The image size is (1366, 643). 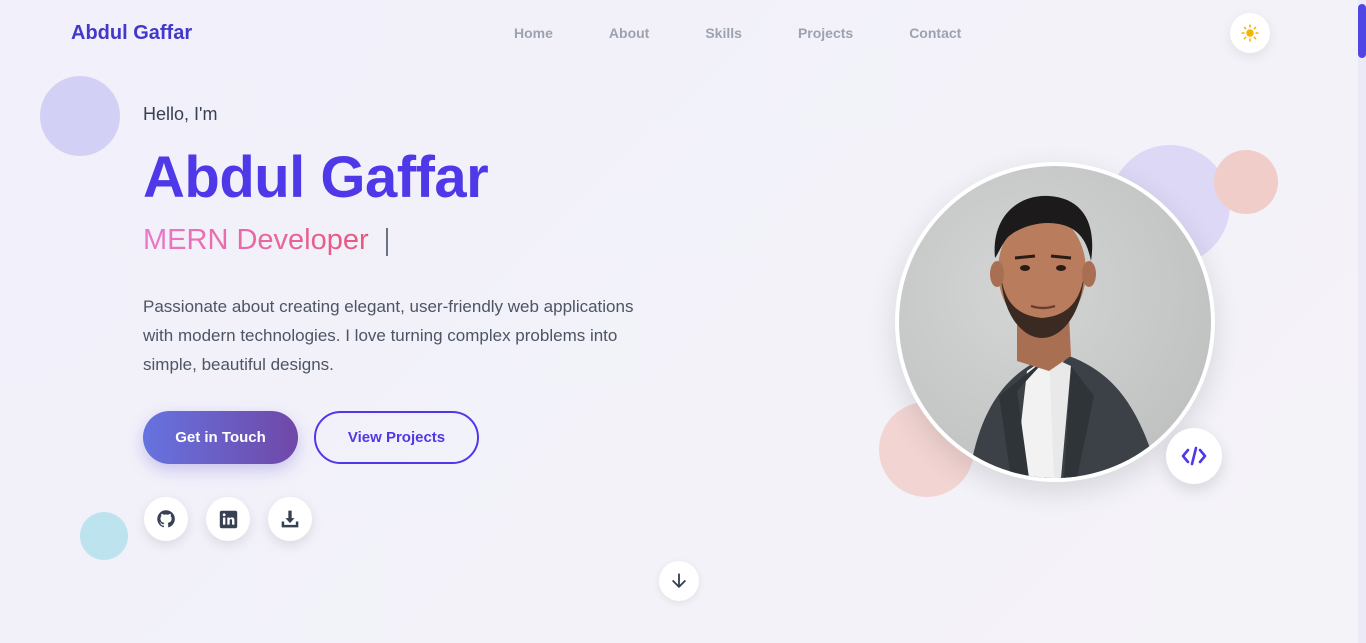 I want to click on scrollbar-thumb, so click(x=1362, y=31).